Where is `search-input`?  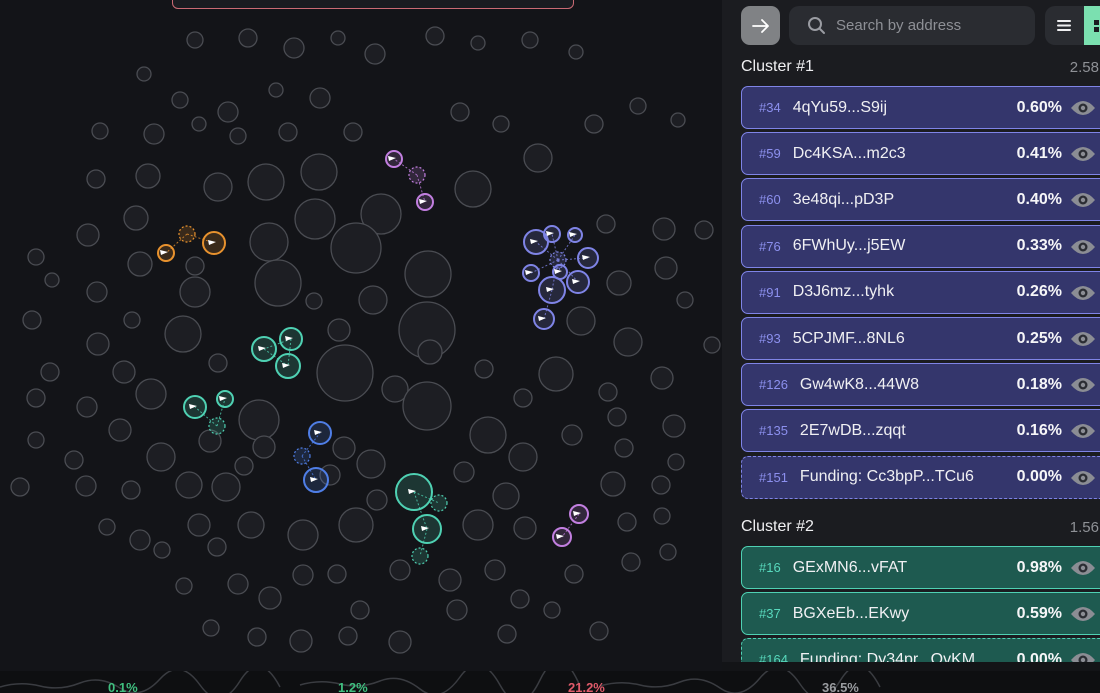
search-input is located at coordinates (931, 25).